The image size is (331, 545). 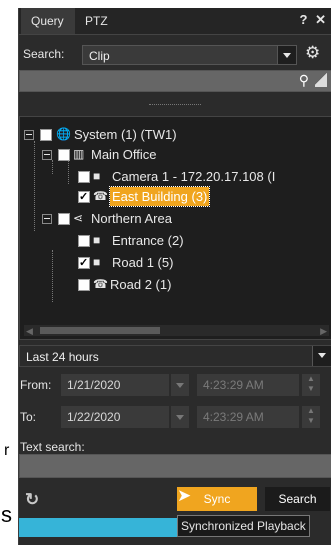 What do you see at coordinates (159, 196) in the screenshot?
I see `tree-label-selected: East Building (3)` at bounding box center [159, 196].